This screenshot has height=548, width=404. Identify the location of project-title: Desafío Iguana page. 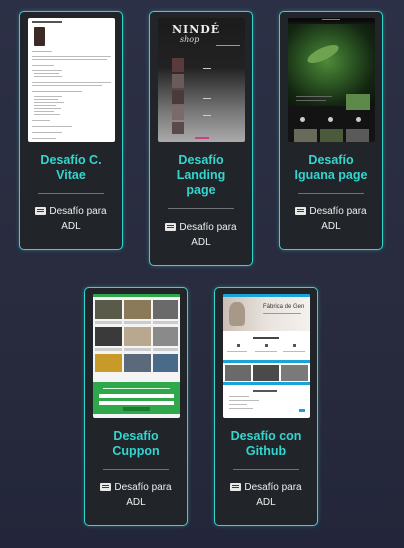
(331, 168).